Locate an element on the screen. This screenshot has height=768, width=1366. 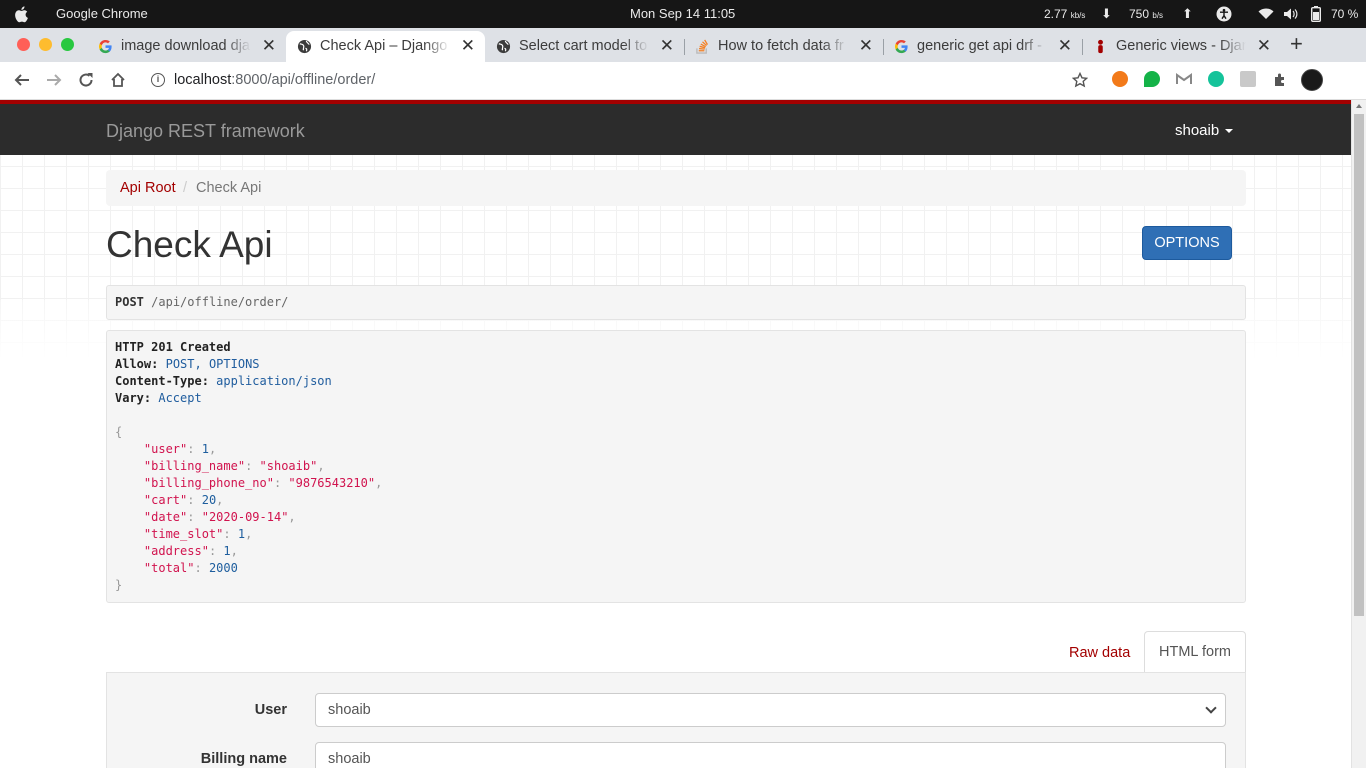
tab-select-cart-model: Select cart model to ✕ is located at coordinates (585, 46).